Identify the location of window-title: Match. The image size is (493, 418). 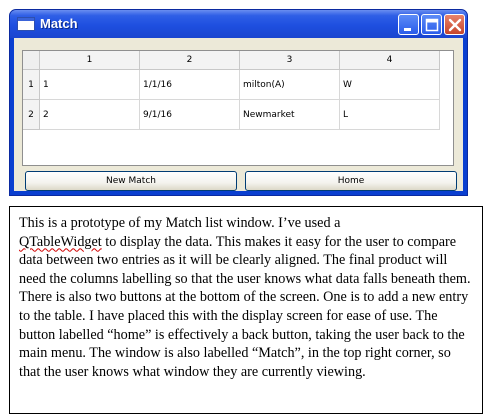
(59, 23).